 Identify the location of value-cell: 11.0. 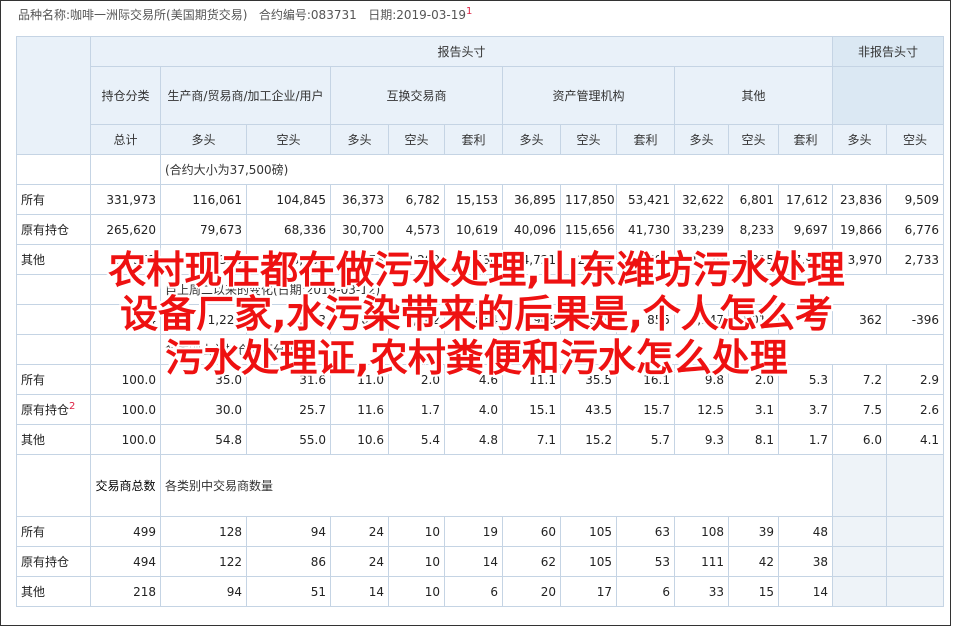
(359, 379).